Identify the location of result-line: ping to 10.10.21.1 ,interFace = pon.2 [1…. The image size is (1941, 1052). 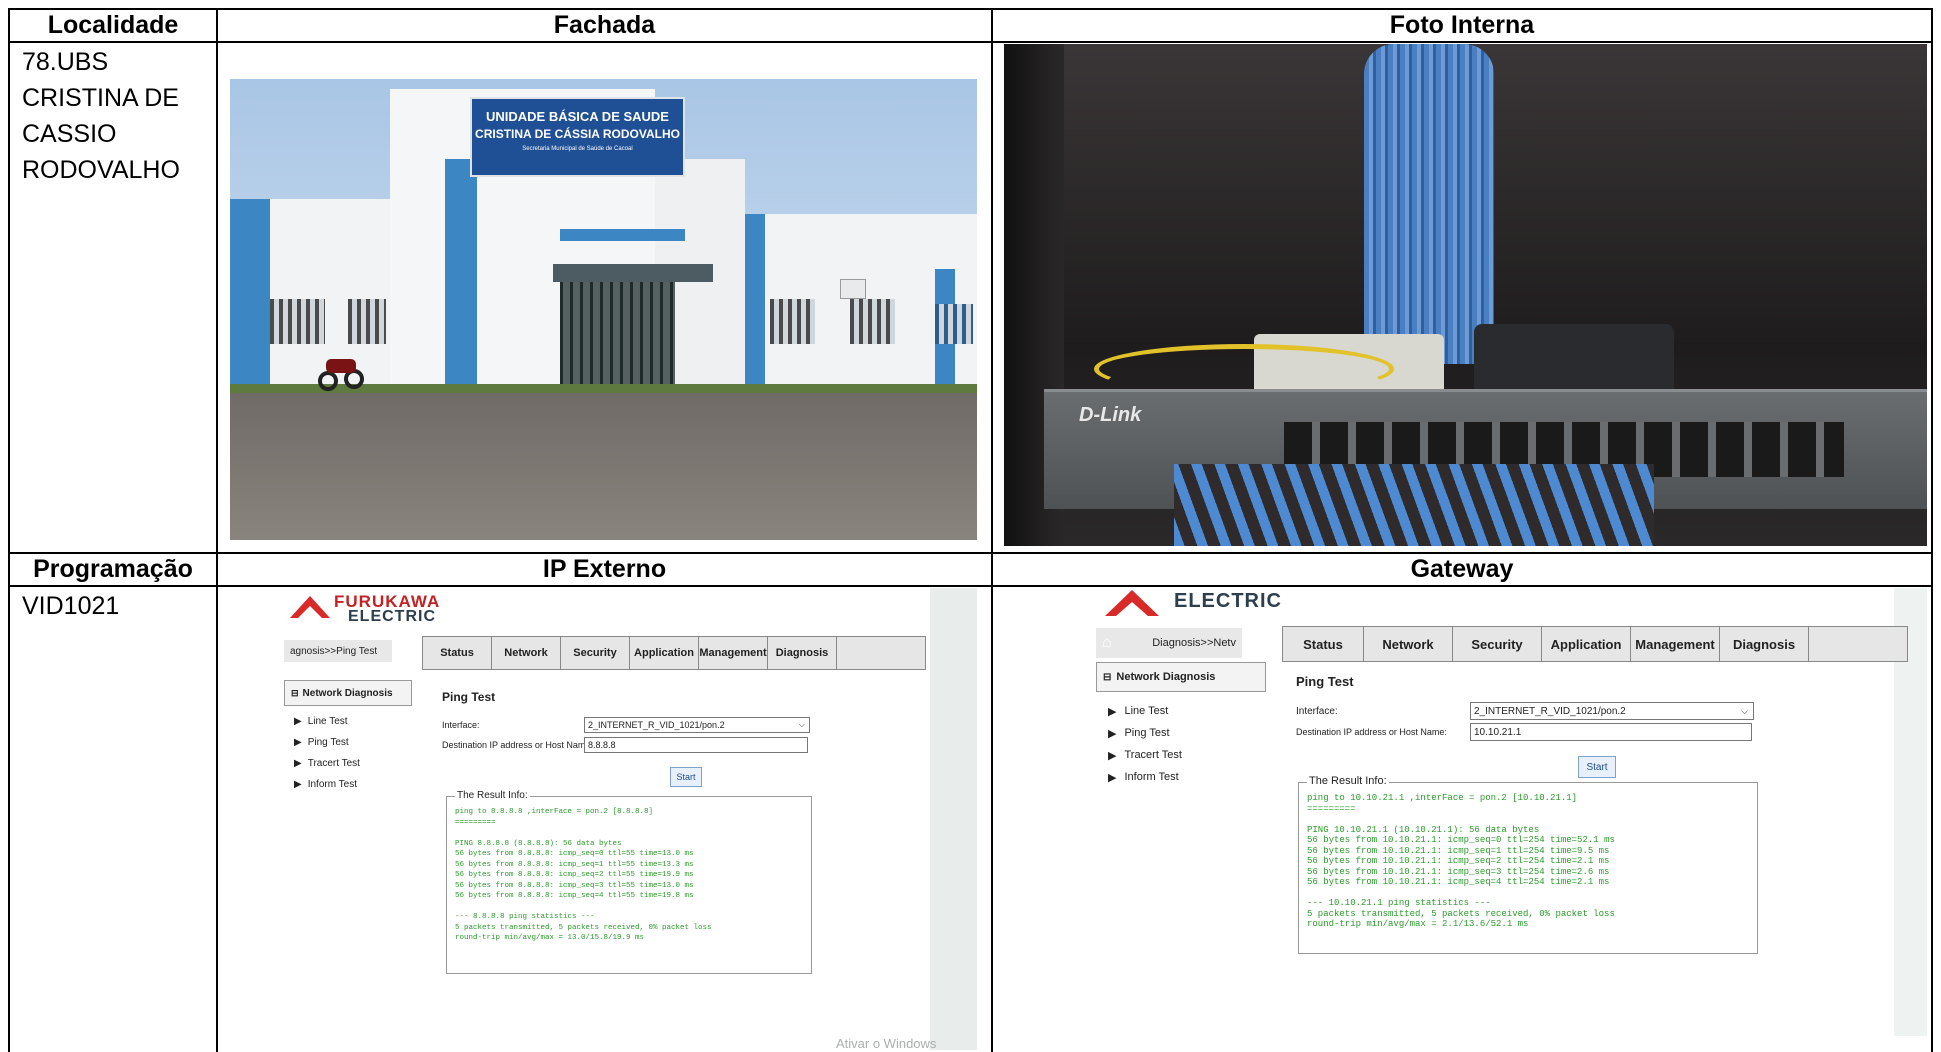
(1442, 798).